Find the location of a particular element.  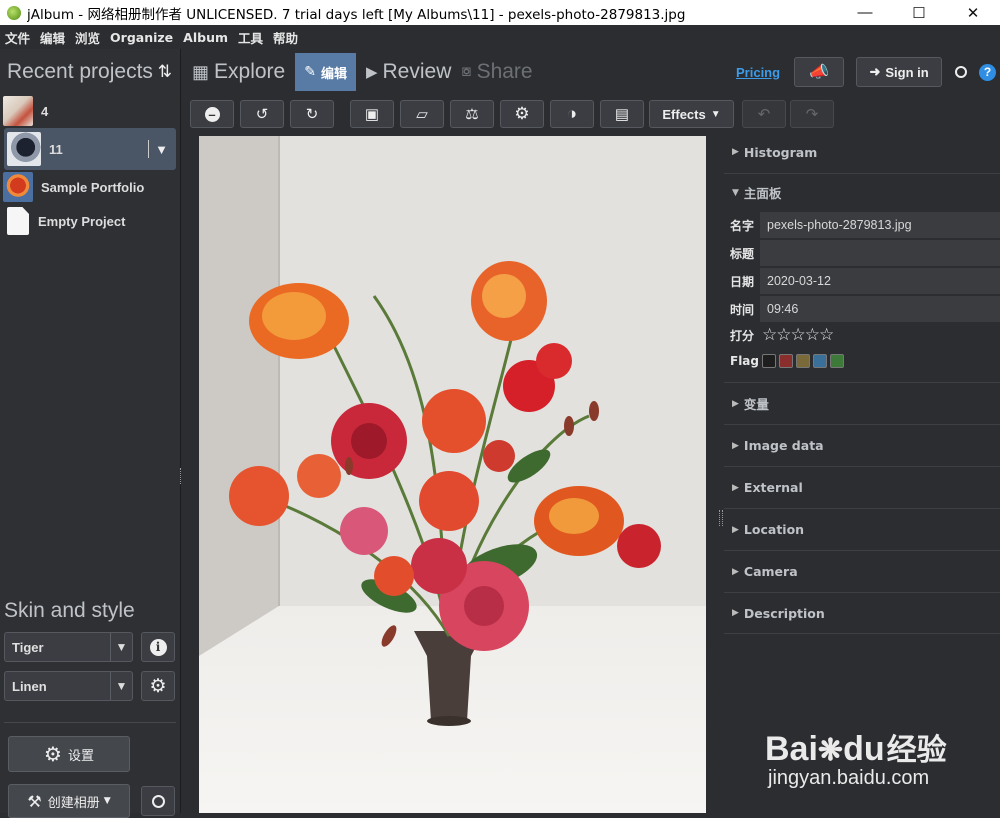

field-flag: Flag is located at coordinates (862, 361).